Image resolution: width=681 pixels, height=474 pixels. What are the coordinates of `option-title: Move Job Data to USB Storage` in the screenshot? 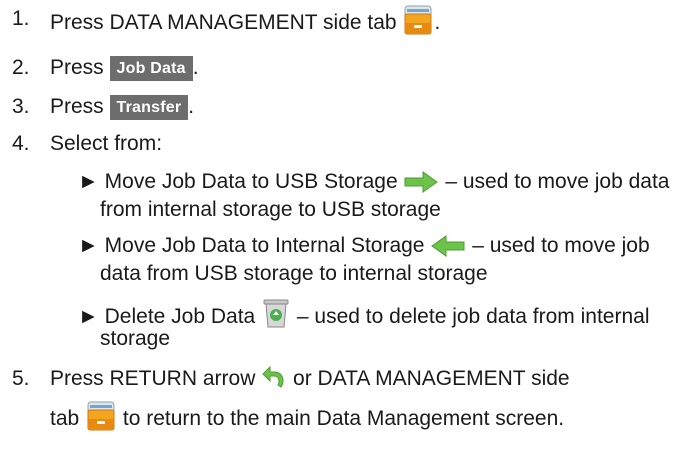 It's located at (251, 181).